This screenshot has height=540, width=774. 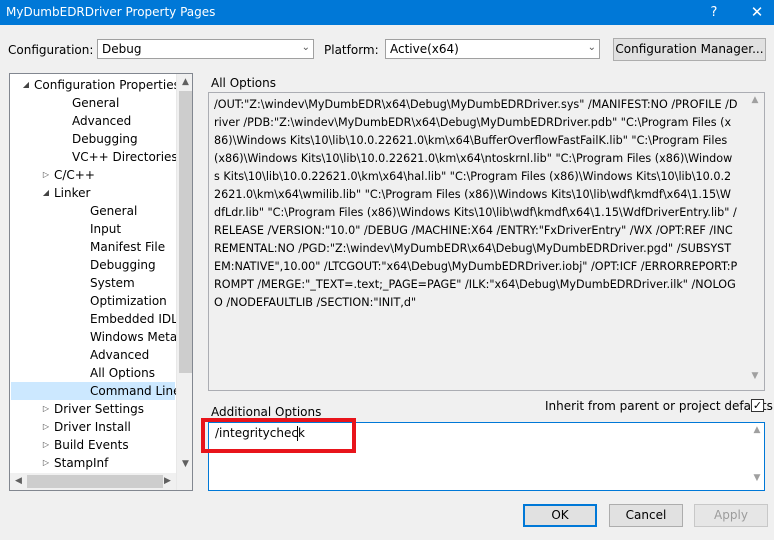 I want to click on additional-options-label: Additional Options, so click(x=266, y=412).